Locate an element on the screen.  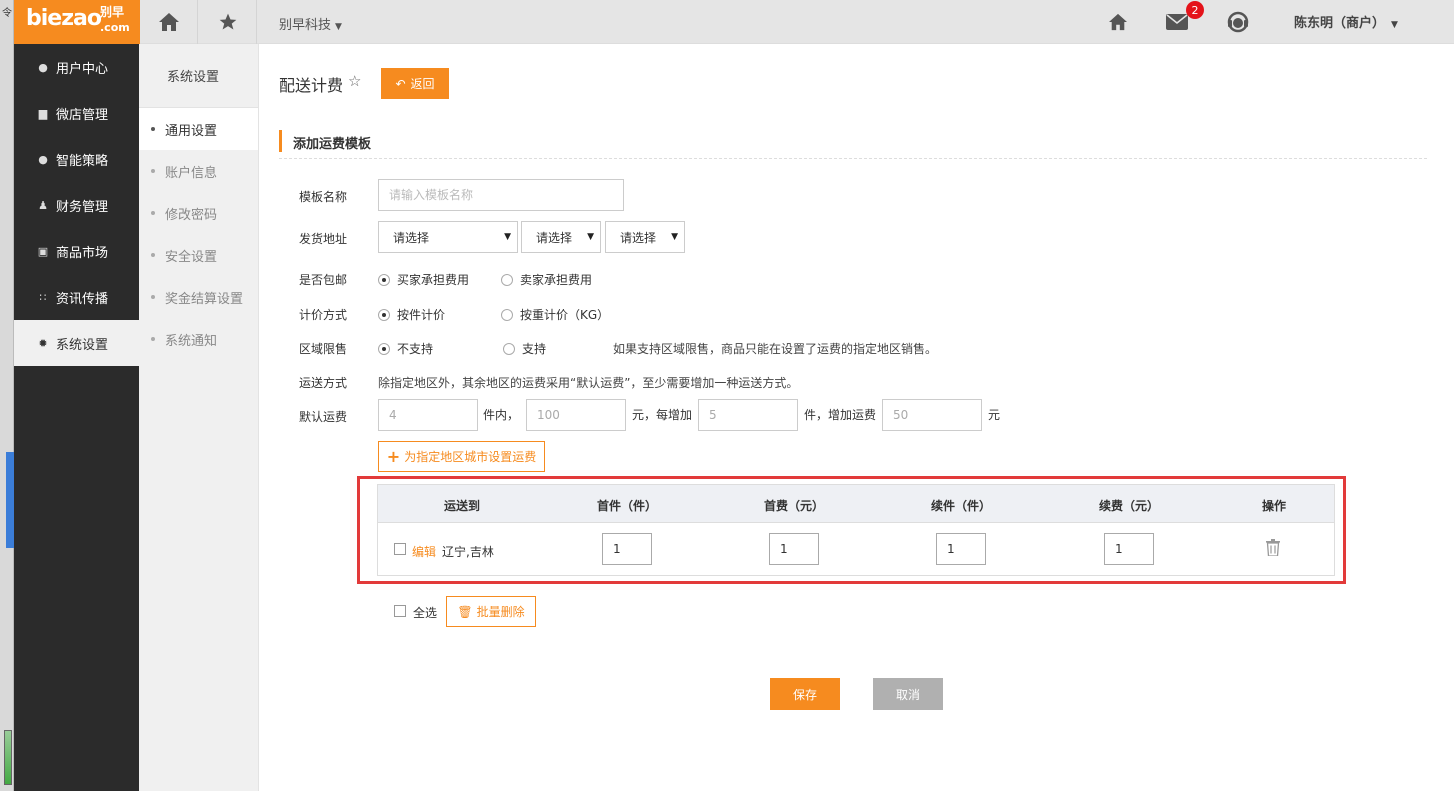
row-edit-link: 编辑 is located at coordinates (424, 551).